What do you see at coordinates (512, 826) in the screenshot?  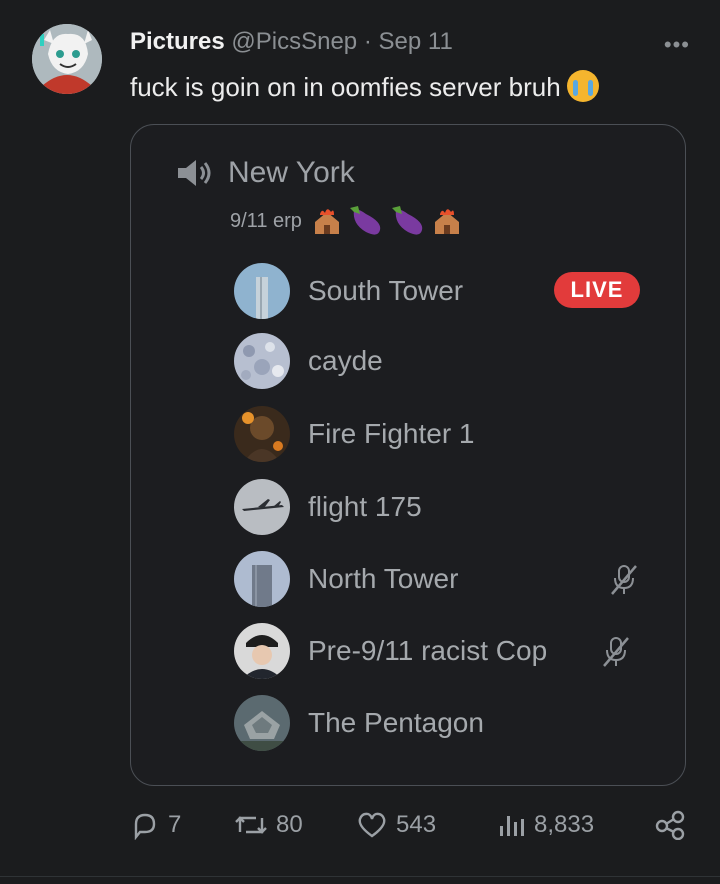 I see `views-chart-icon` at bounding box center [512, 826].